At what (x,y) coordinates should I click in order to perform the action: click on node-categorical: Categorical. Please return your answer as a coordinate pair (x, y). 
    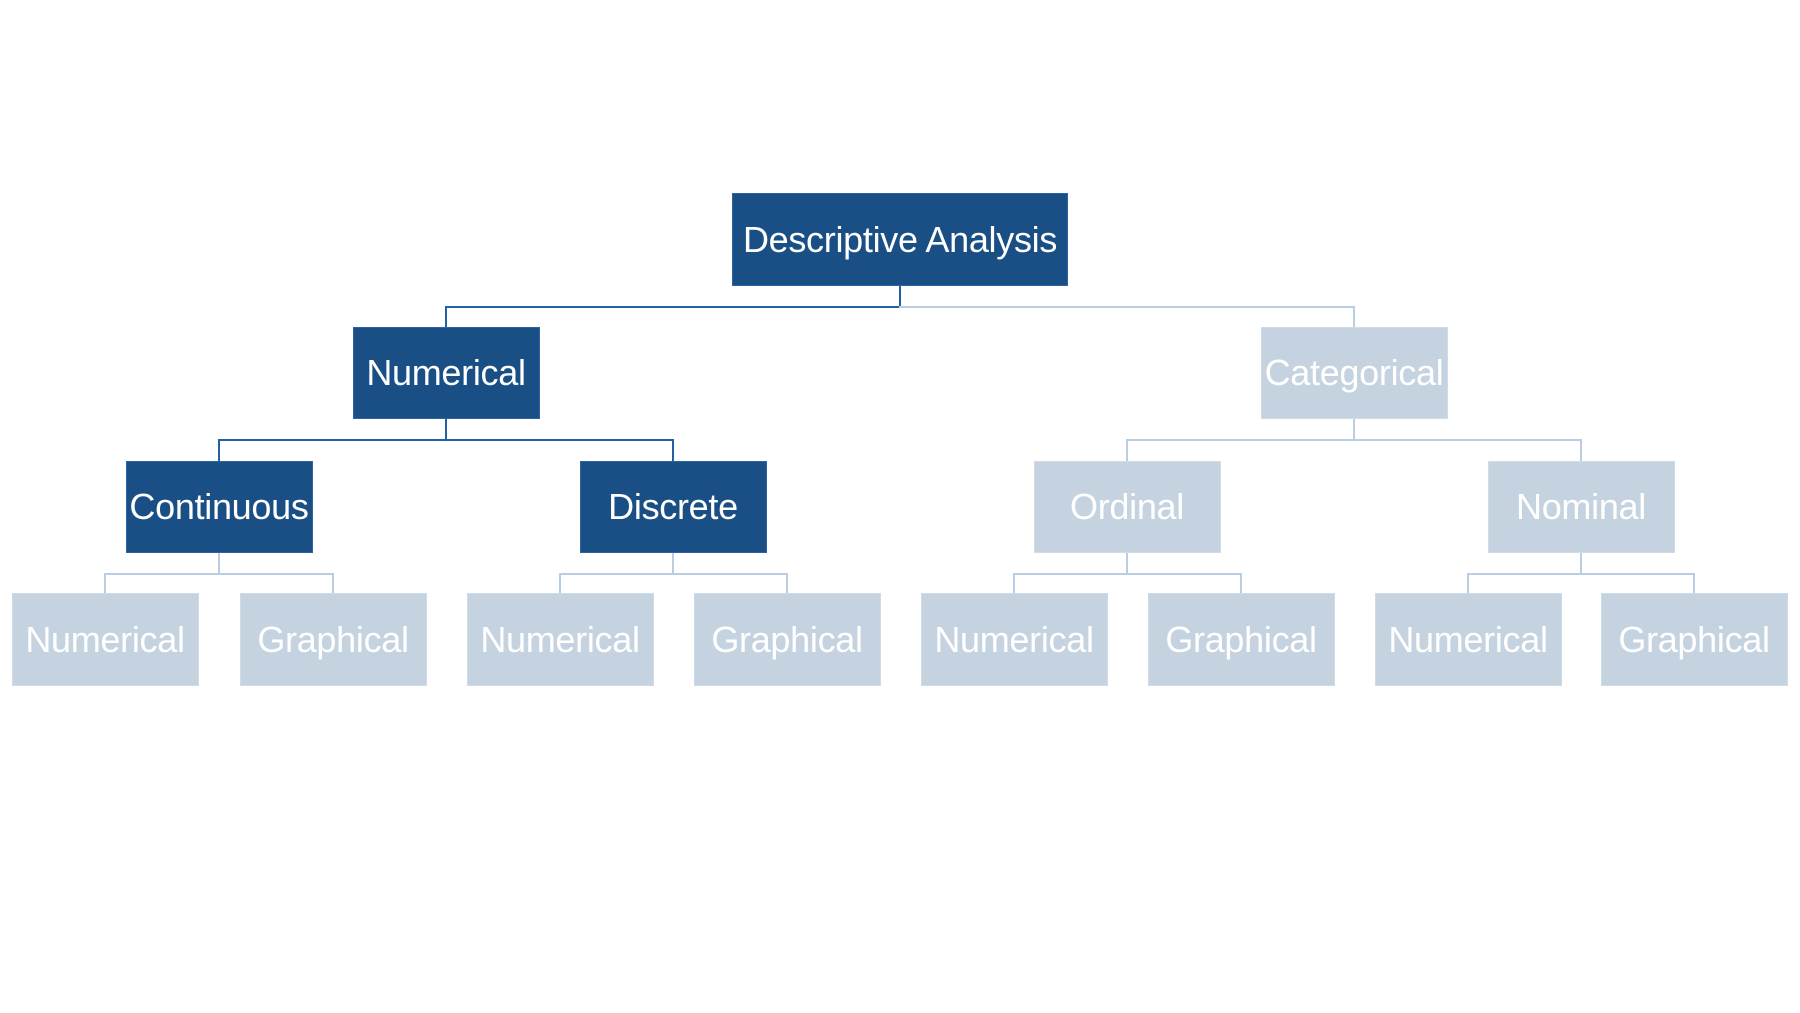
    Looking at the image, I should click on (1354, 373).